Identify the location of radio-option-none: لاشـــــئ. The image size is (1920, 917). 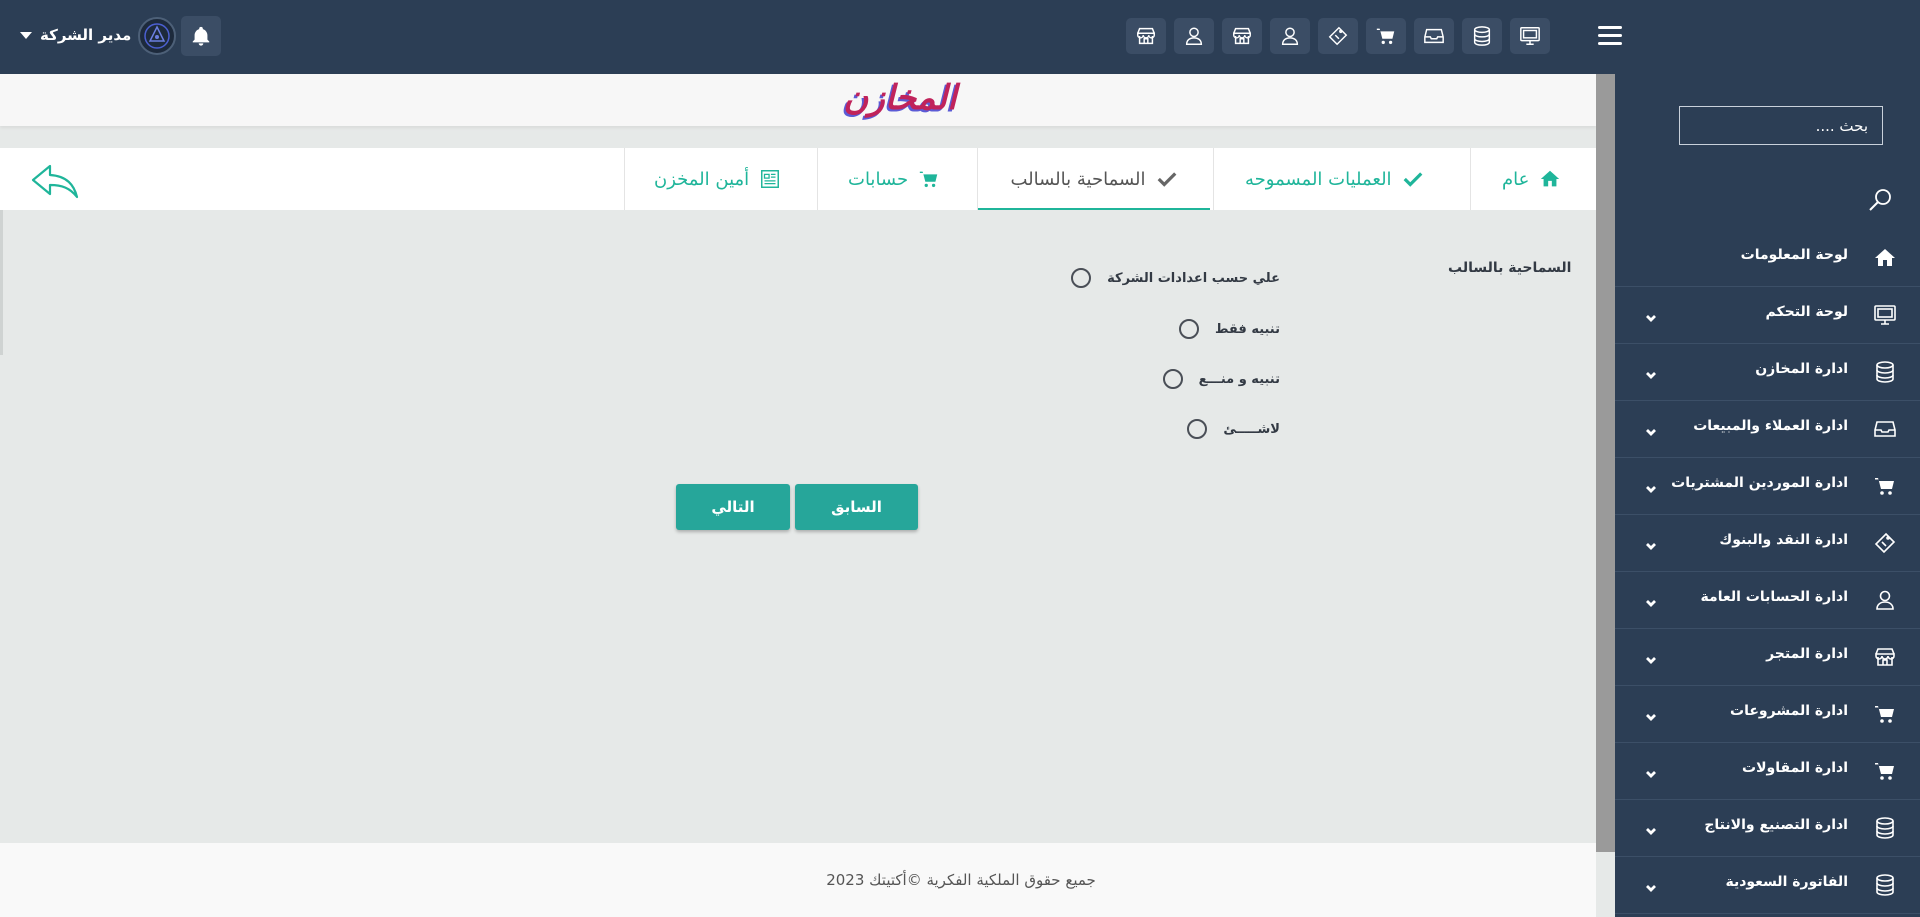
(1233, 429).